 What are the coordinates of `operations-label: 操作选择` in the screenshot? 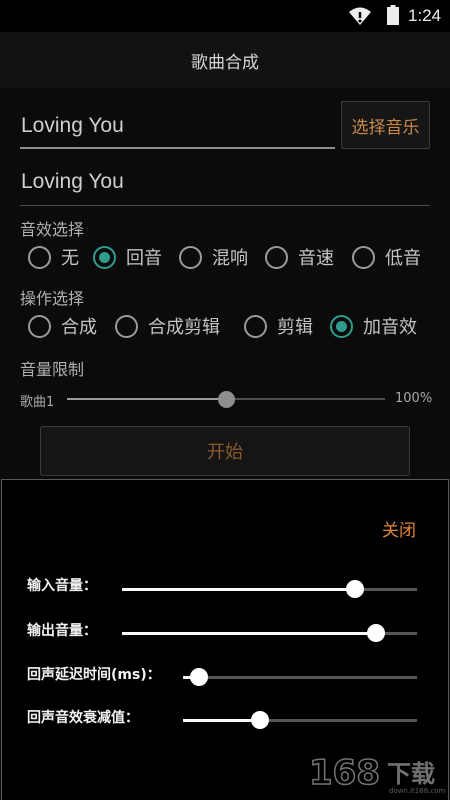 It's located at (52, 298).